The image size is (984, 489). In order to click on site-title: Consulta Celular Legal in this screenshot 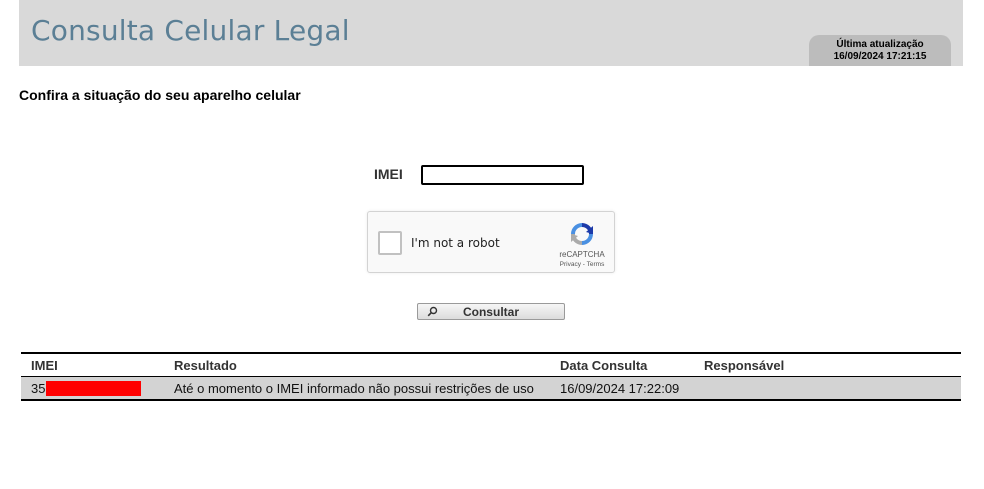, I will do `click(190, 30)`.